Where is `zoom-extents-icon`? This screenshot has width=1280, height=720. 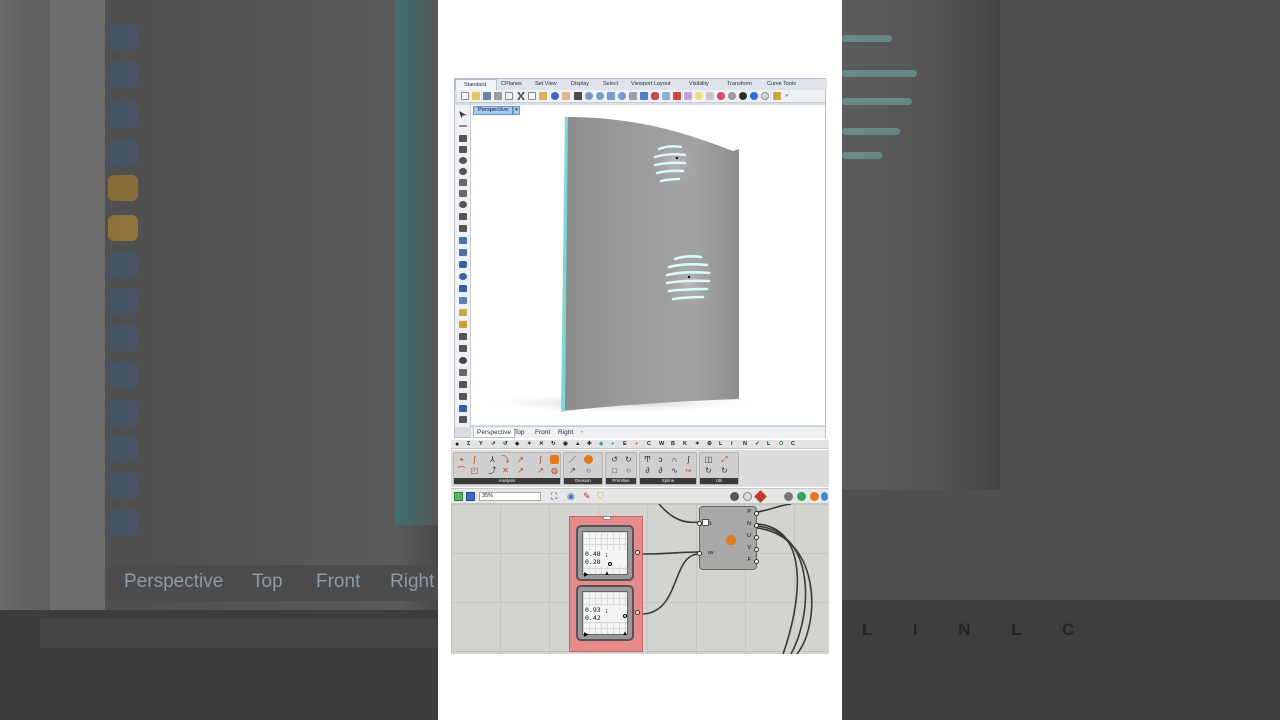 zoom-extents-icon is located at coordinates (611, 96).